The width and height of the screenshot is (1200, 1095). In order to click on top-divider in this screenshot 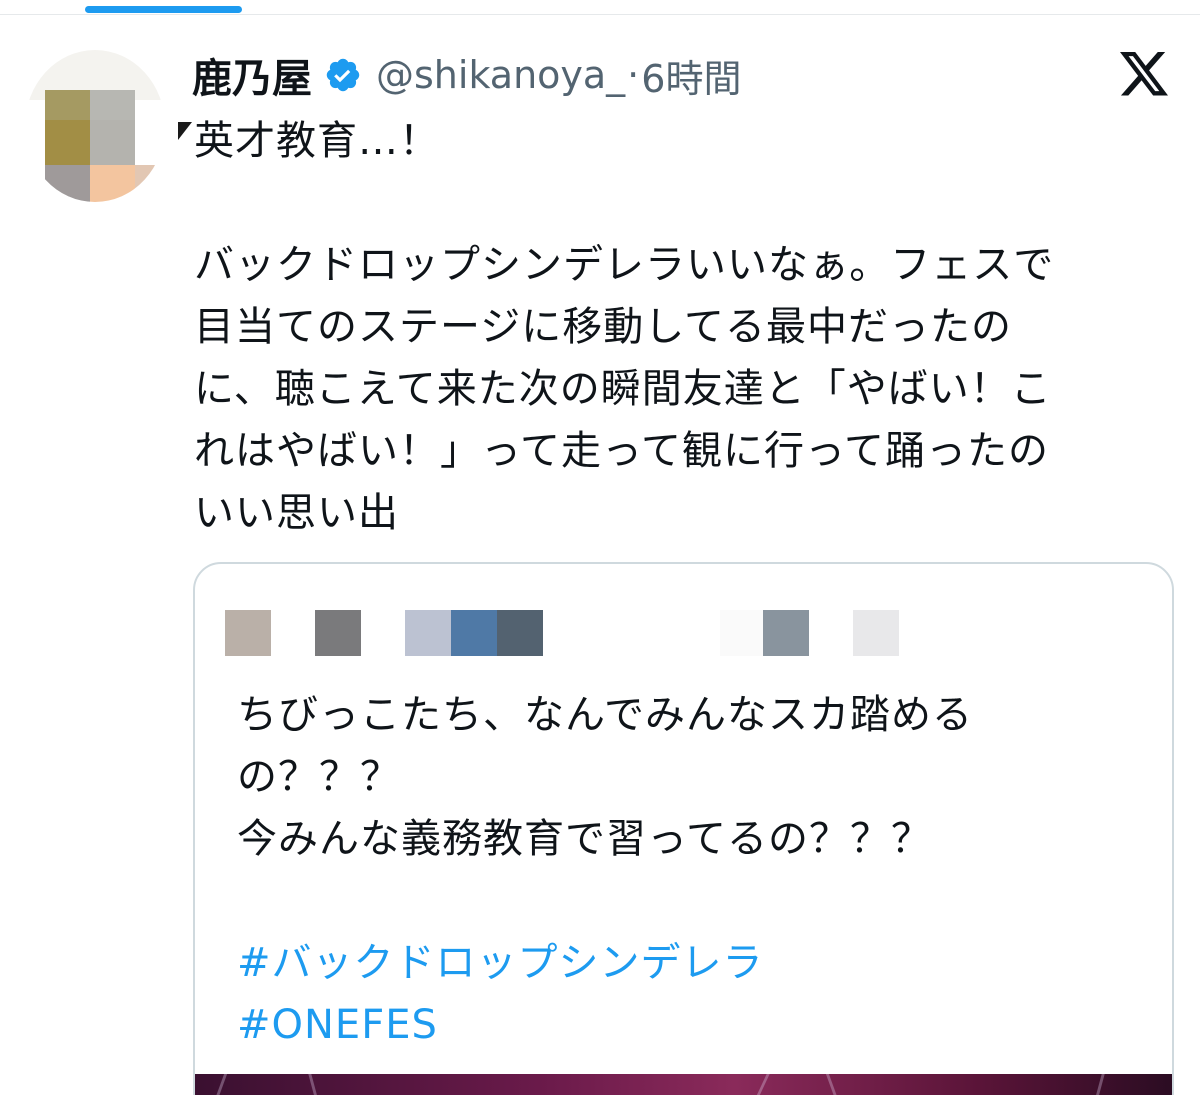, I will do `click(600, 14)`.